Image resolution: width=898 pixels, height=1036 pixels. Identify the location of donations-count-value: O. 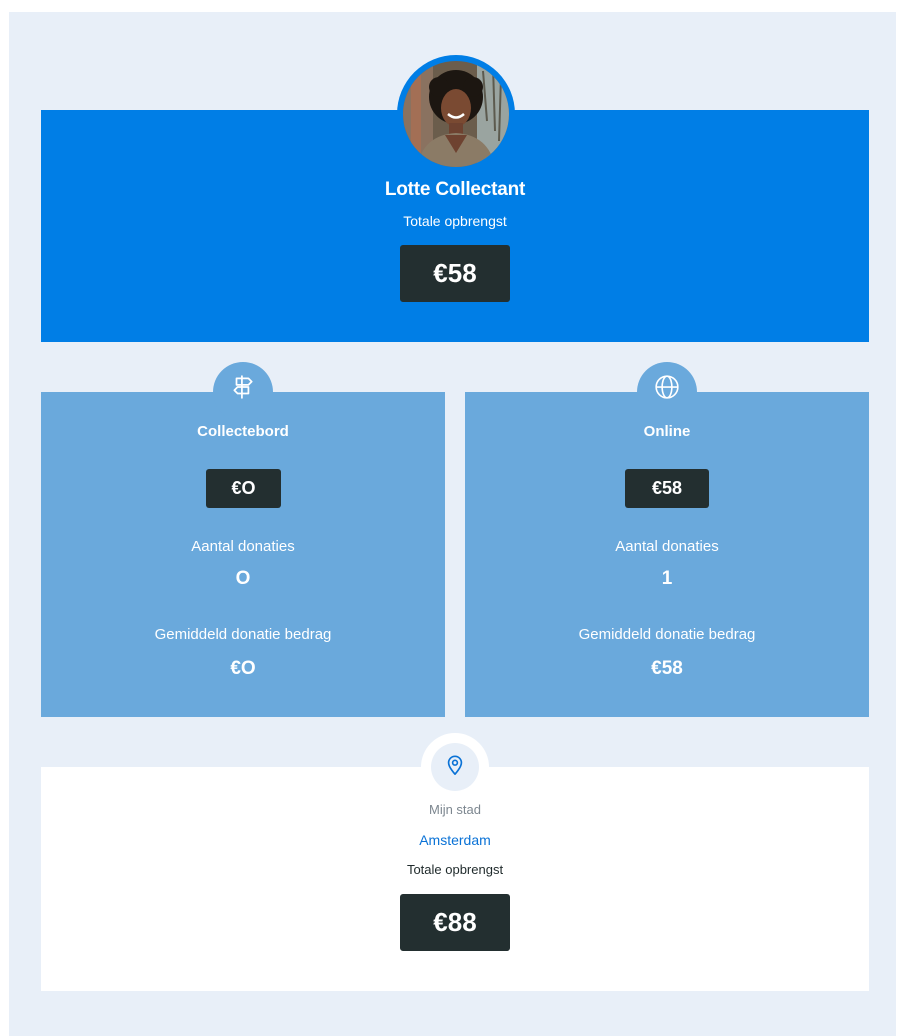
(243, 578).